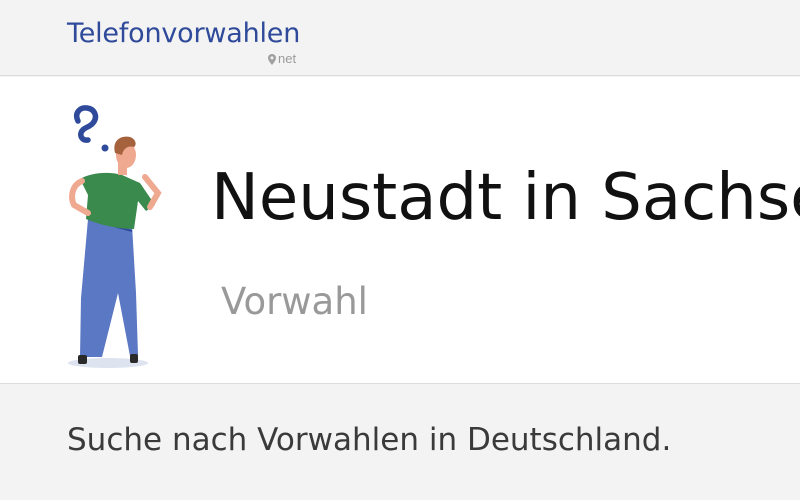 This screenshot has width=800, height=500. Describe the element at coordinates (294, 301) in the screenshot. I see `page-subtitle: Vorwahl` at that location.